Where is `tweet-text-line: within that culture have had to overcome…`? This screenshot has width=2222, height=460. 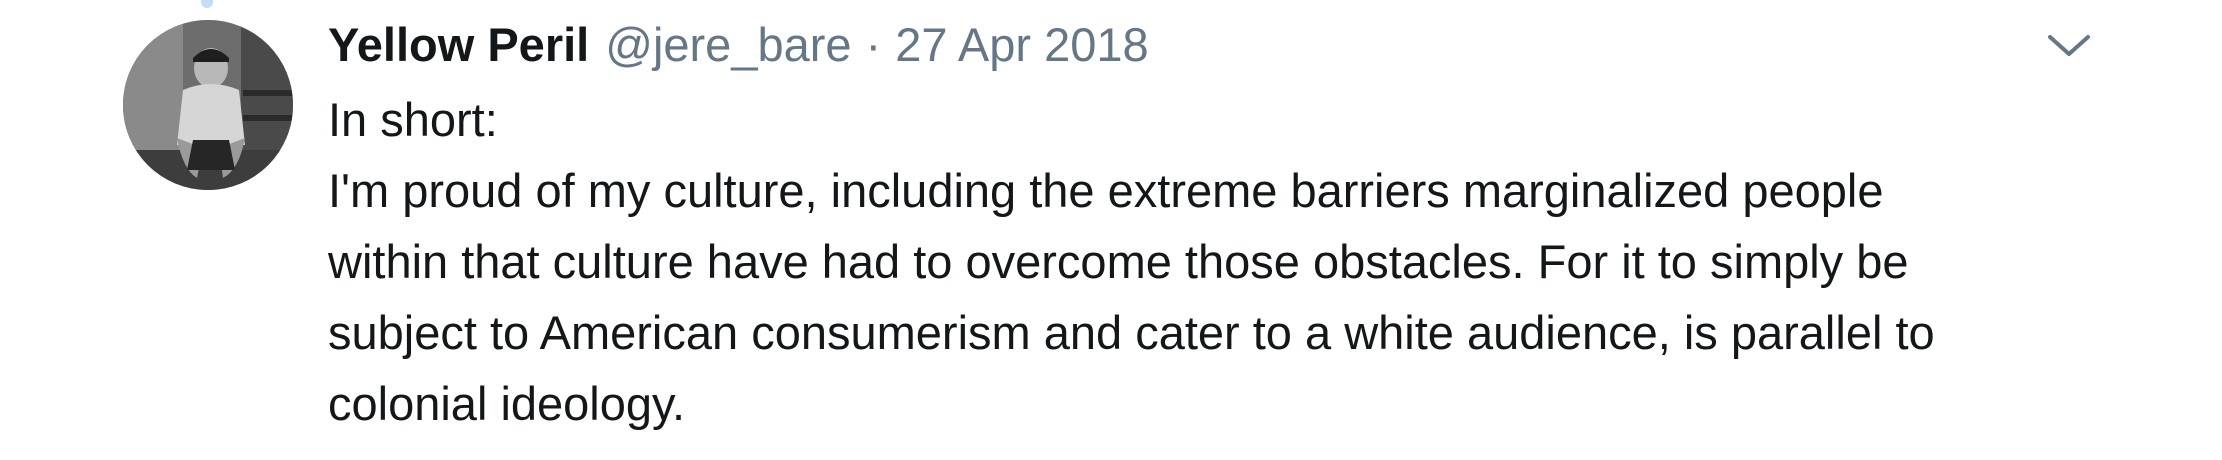 tweet-text-line: within that culture have had to overcome… is located at coordinates (1118, 261).